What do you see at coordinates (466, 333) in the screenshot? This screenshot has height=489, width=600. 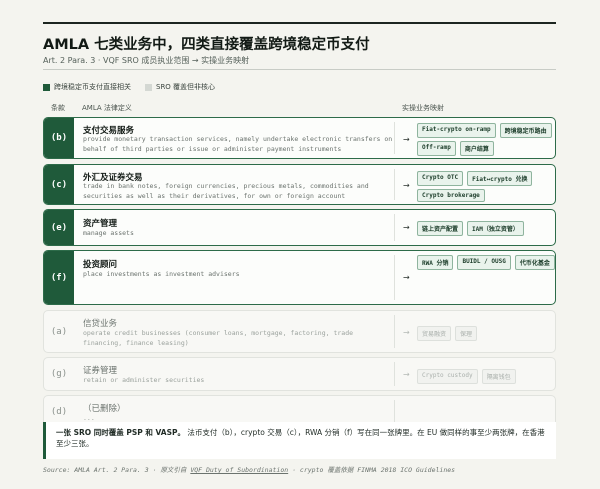 I see `mapping-tag: 保理` at bounding box center [466, 333].